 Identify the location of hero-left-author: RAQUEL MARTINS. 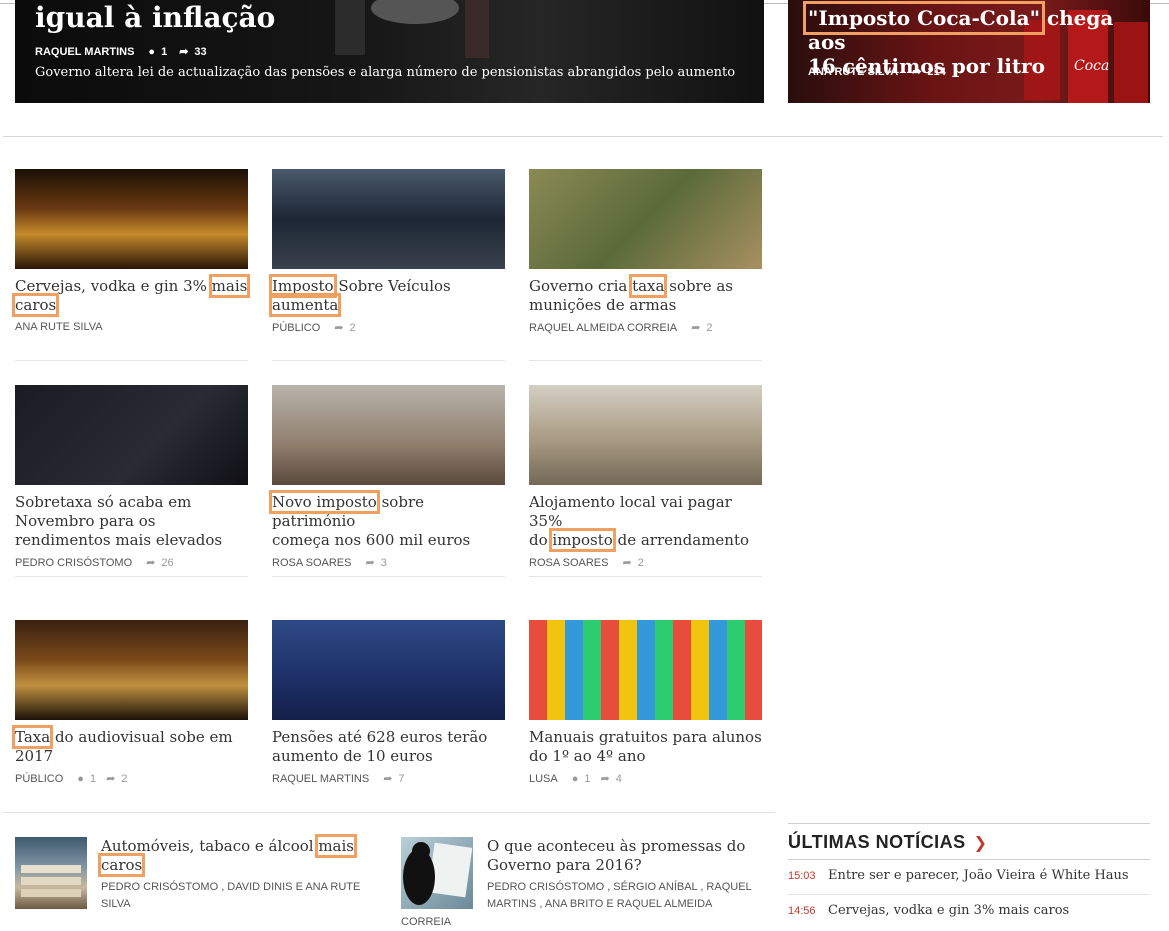
(84, 52).